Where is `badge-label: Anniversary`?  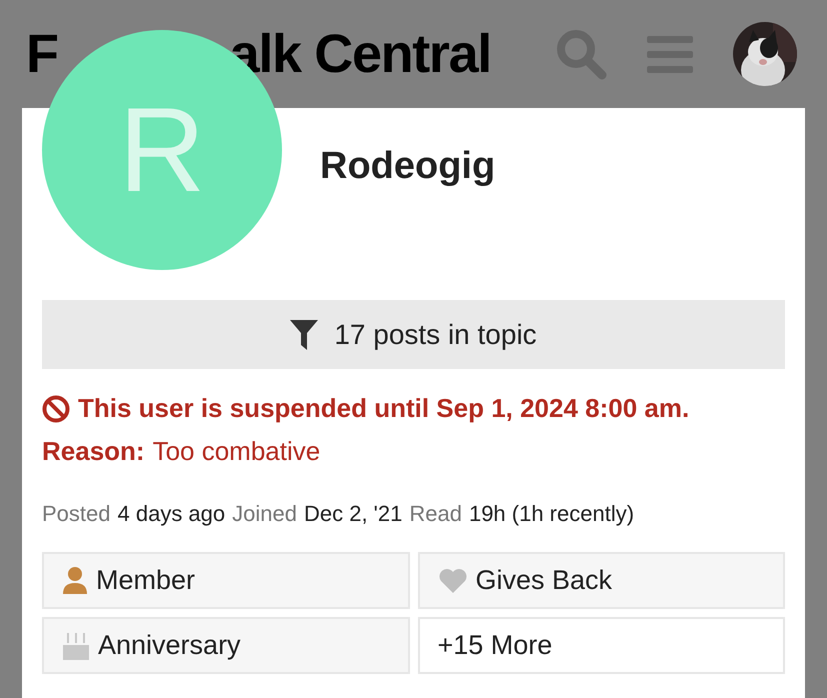
badge-label: Anniversary is located at coordinates (169, 645).